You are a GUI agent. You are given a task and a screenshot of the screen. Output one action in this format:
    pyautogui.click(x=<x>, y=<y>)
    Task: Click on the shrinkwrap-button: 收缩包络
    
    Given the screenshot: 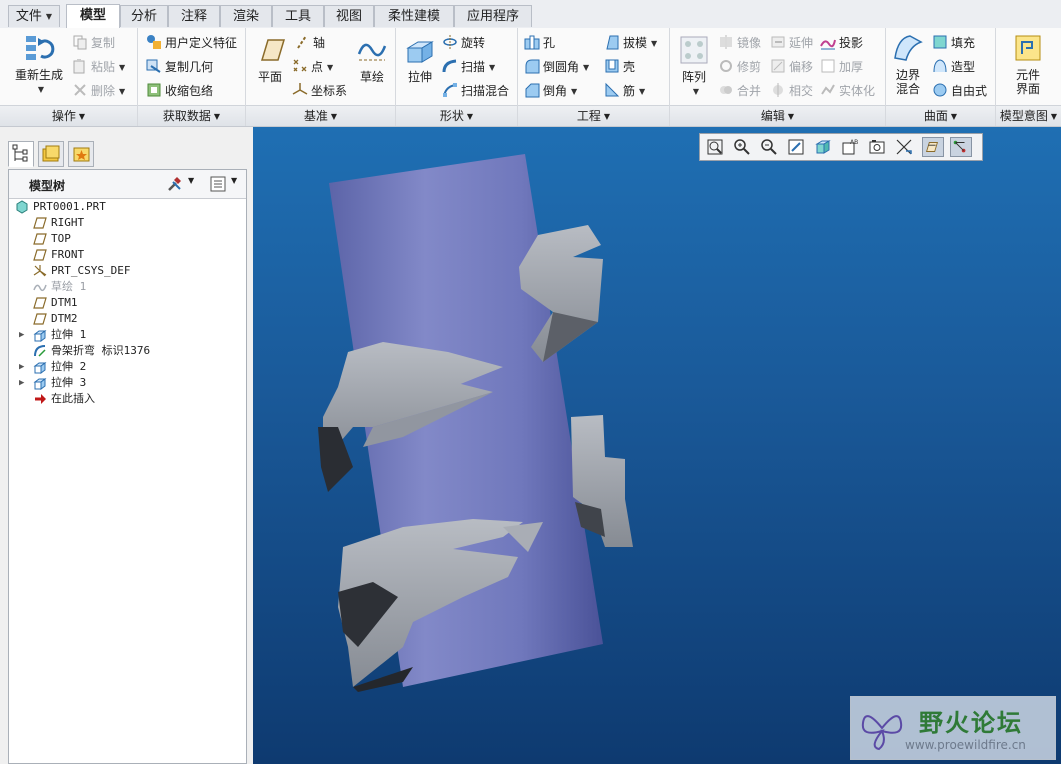 What is the action you would take?
    pyautogui.click(x=179, y=90)
    